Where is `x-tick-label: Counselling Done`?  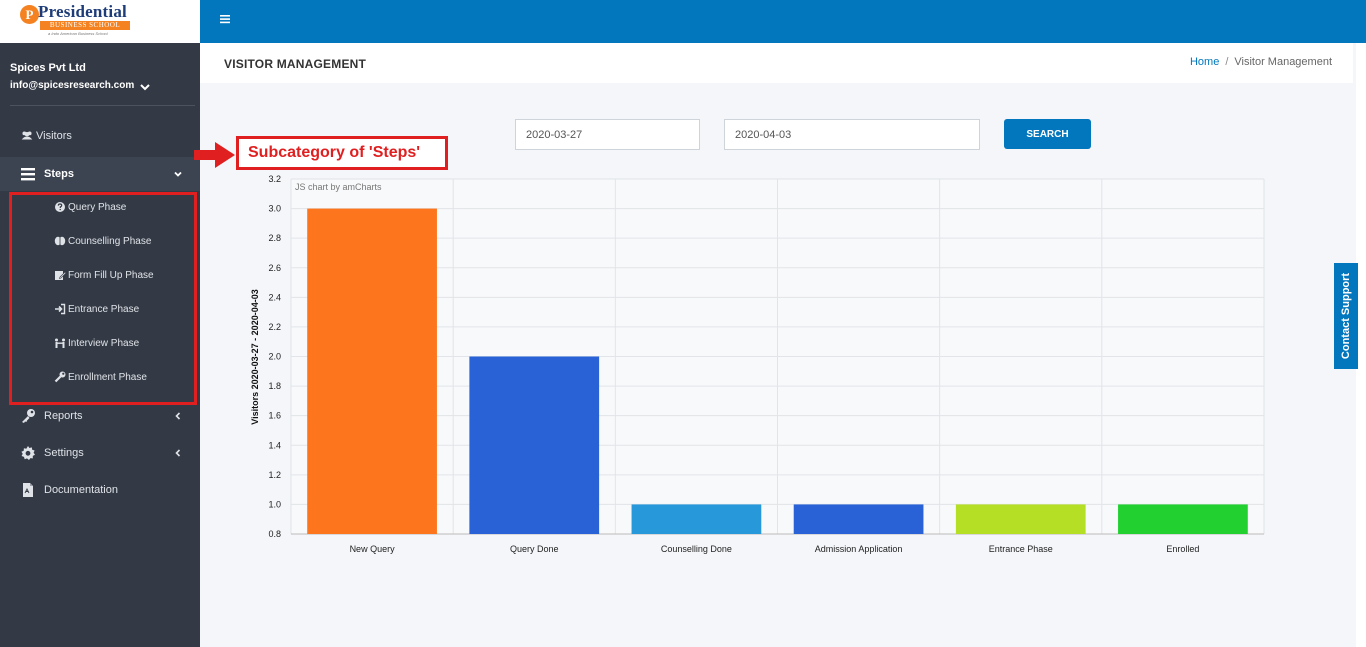
x-tick-label: Counselling Done is located at coordinates (696, 549).